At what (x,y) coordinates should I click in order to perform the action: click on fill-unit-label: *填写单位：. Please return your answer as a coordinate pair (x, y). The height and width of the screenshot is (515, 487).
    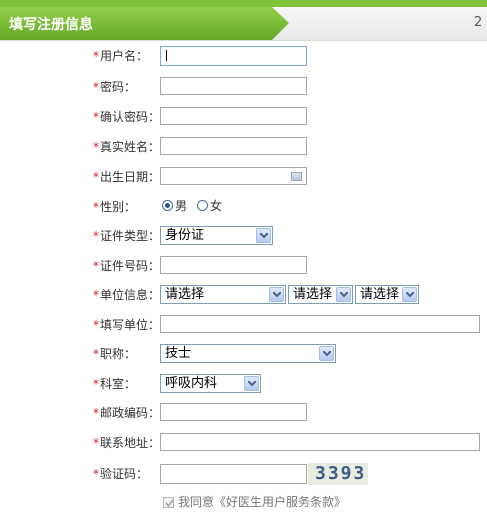
    Looking at the image, I should click on (127, 325).